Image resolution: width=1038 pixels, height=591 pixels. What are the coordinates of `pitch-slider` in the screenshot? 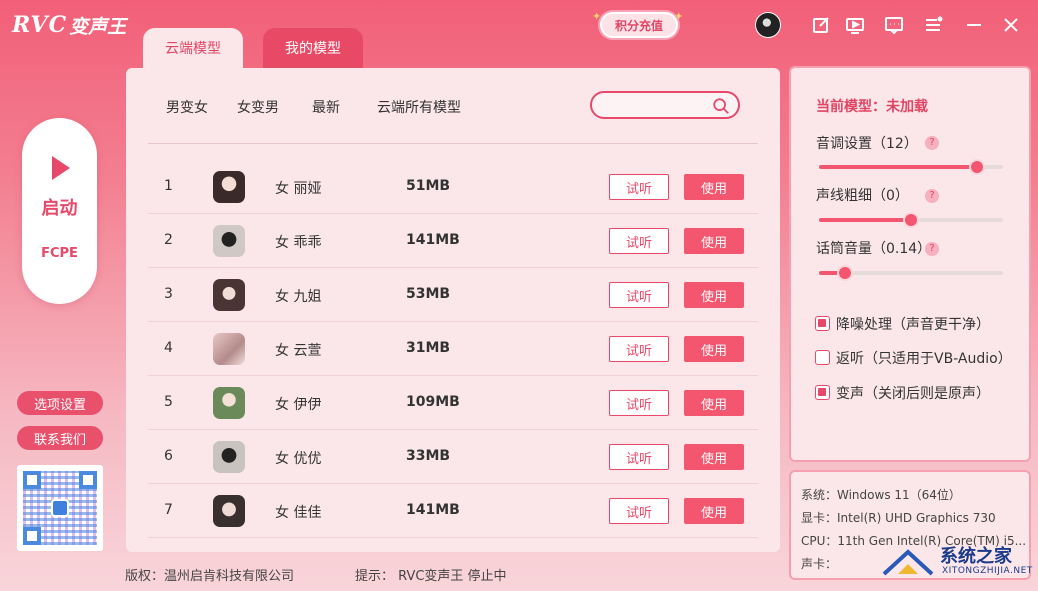 It's located at (911, 167).